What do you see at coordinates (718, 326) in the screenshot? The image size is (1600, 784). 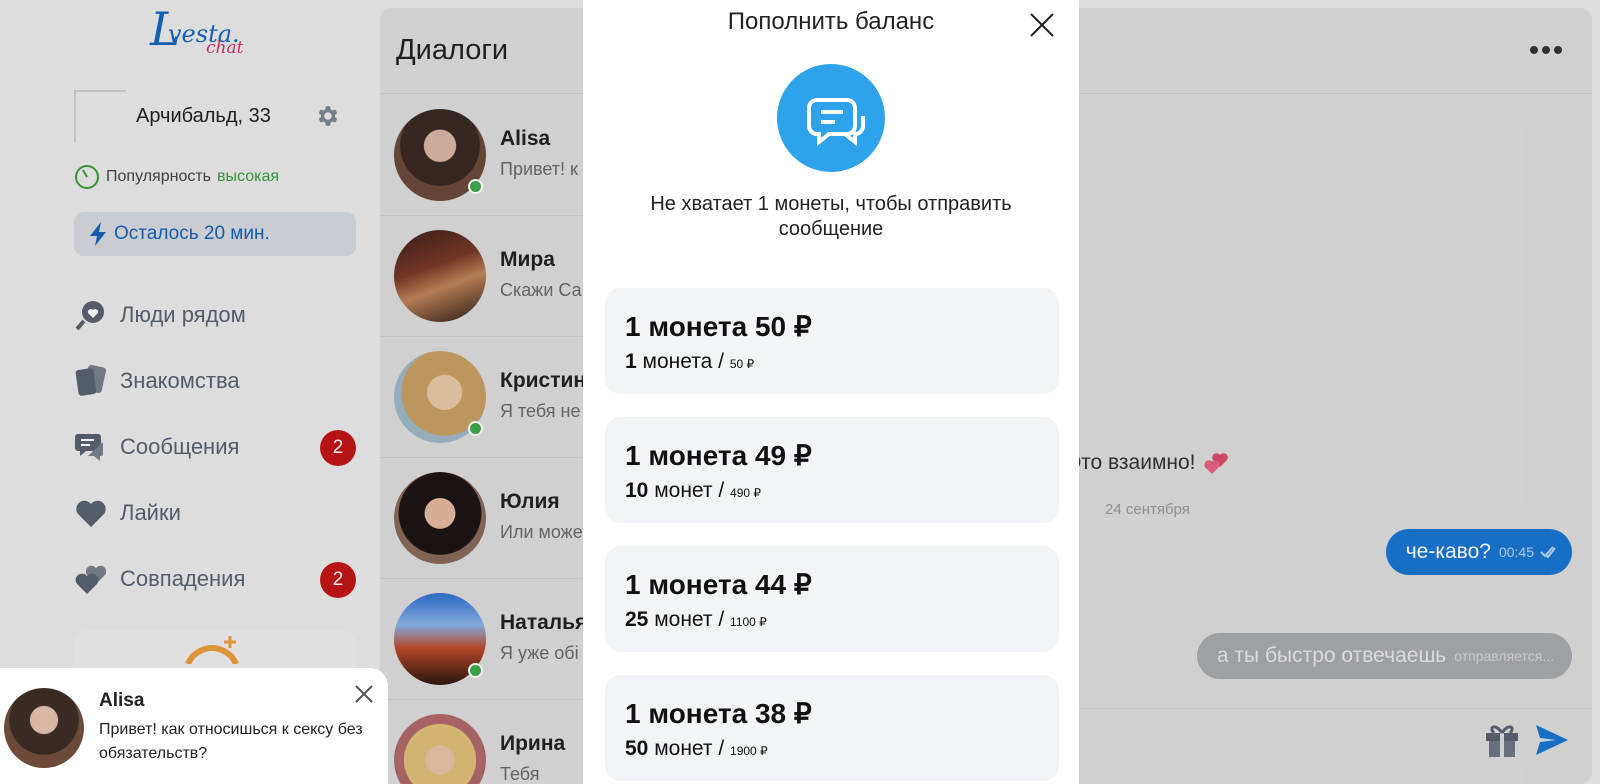 I see `package-price: 1 монета 50 ₽` at bounding box center [718, 326].